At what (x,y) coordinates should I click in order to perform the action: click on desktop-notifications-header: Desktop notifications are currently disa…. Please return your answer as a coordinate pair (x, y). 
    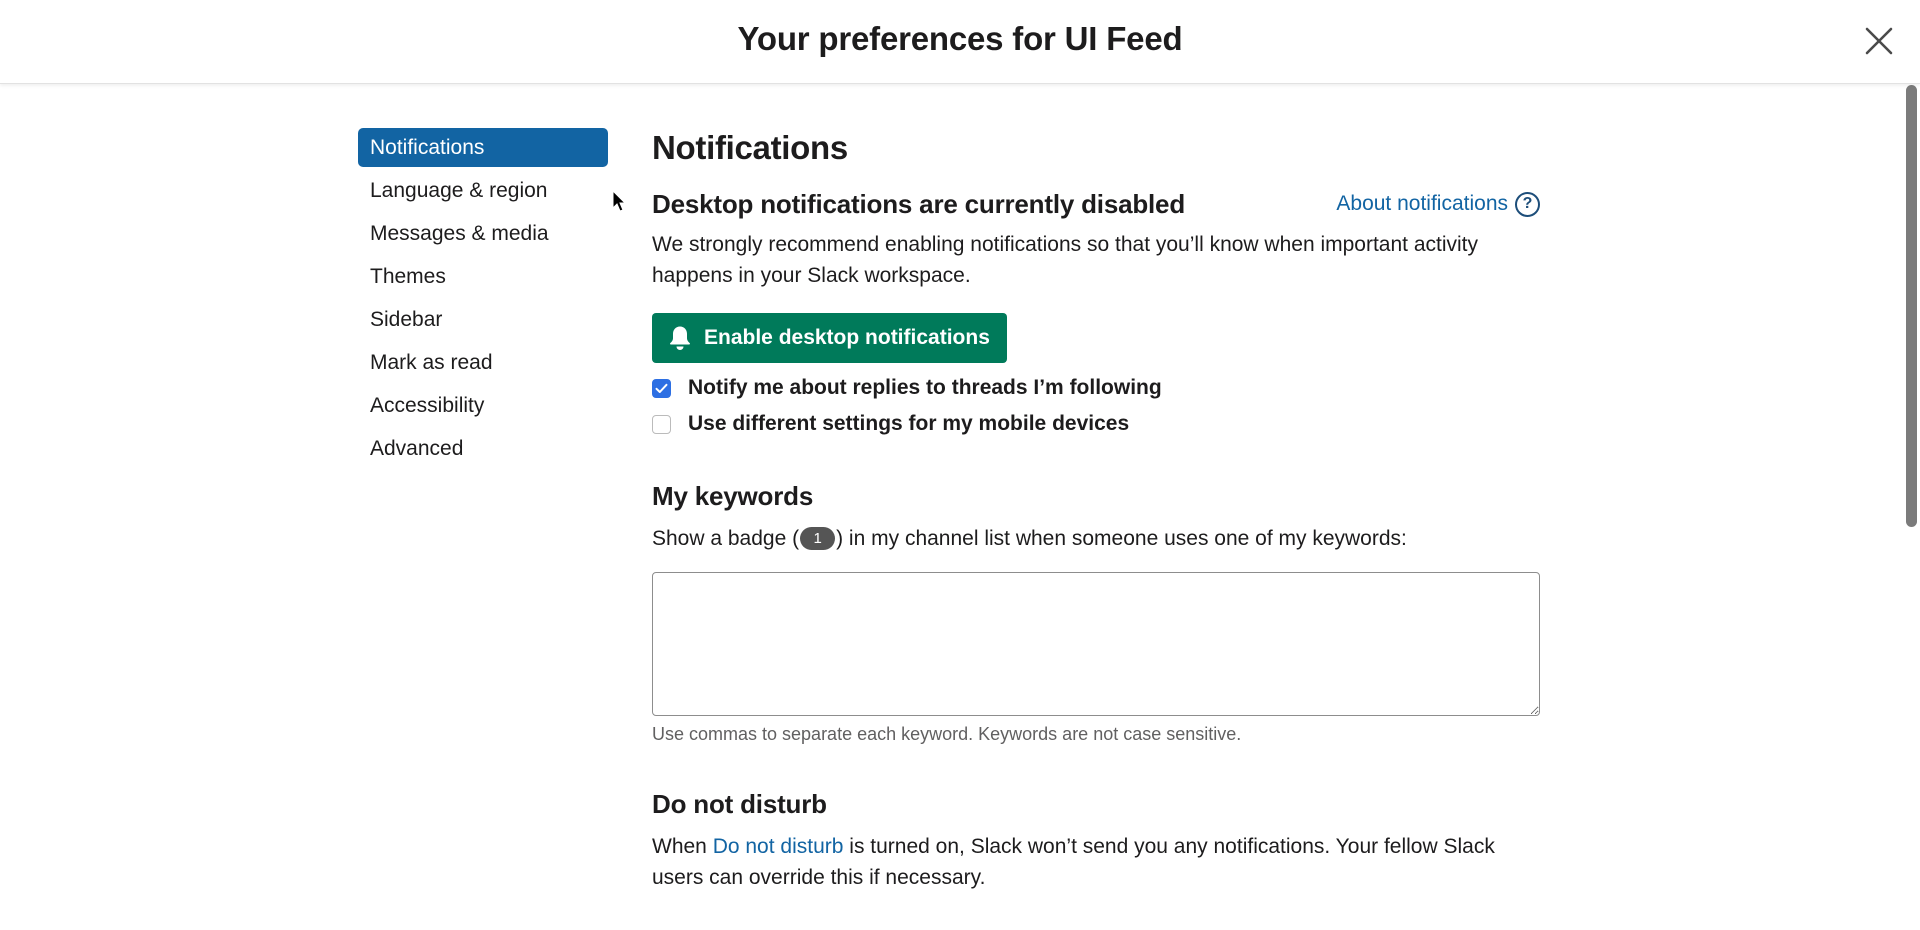
    Looking at the image, I should click on (1096, 204).